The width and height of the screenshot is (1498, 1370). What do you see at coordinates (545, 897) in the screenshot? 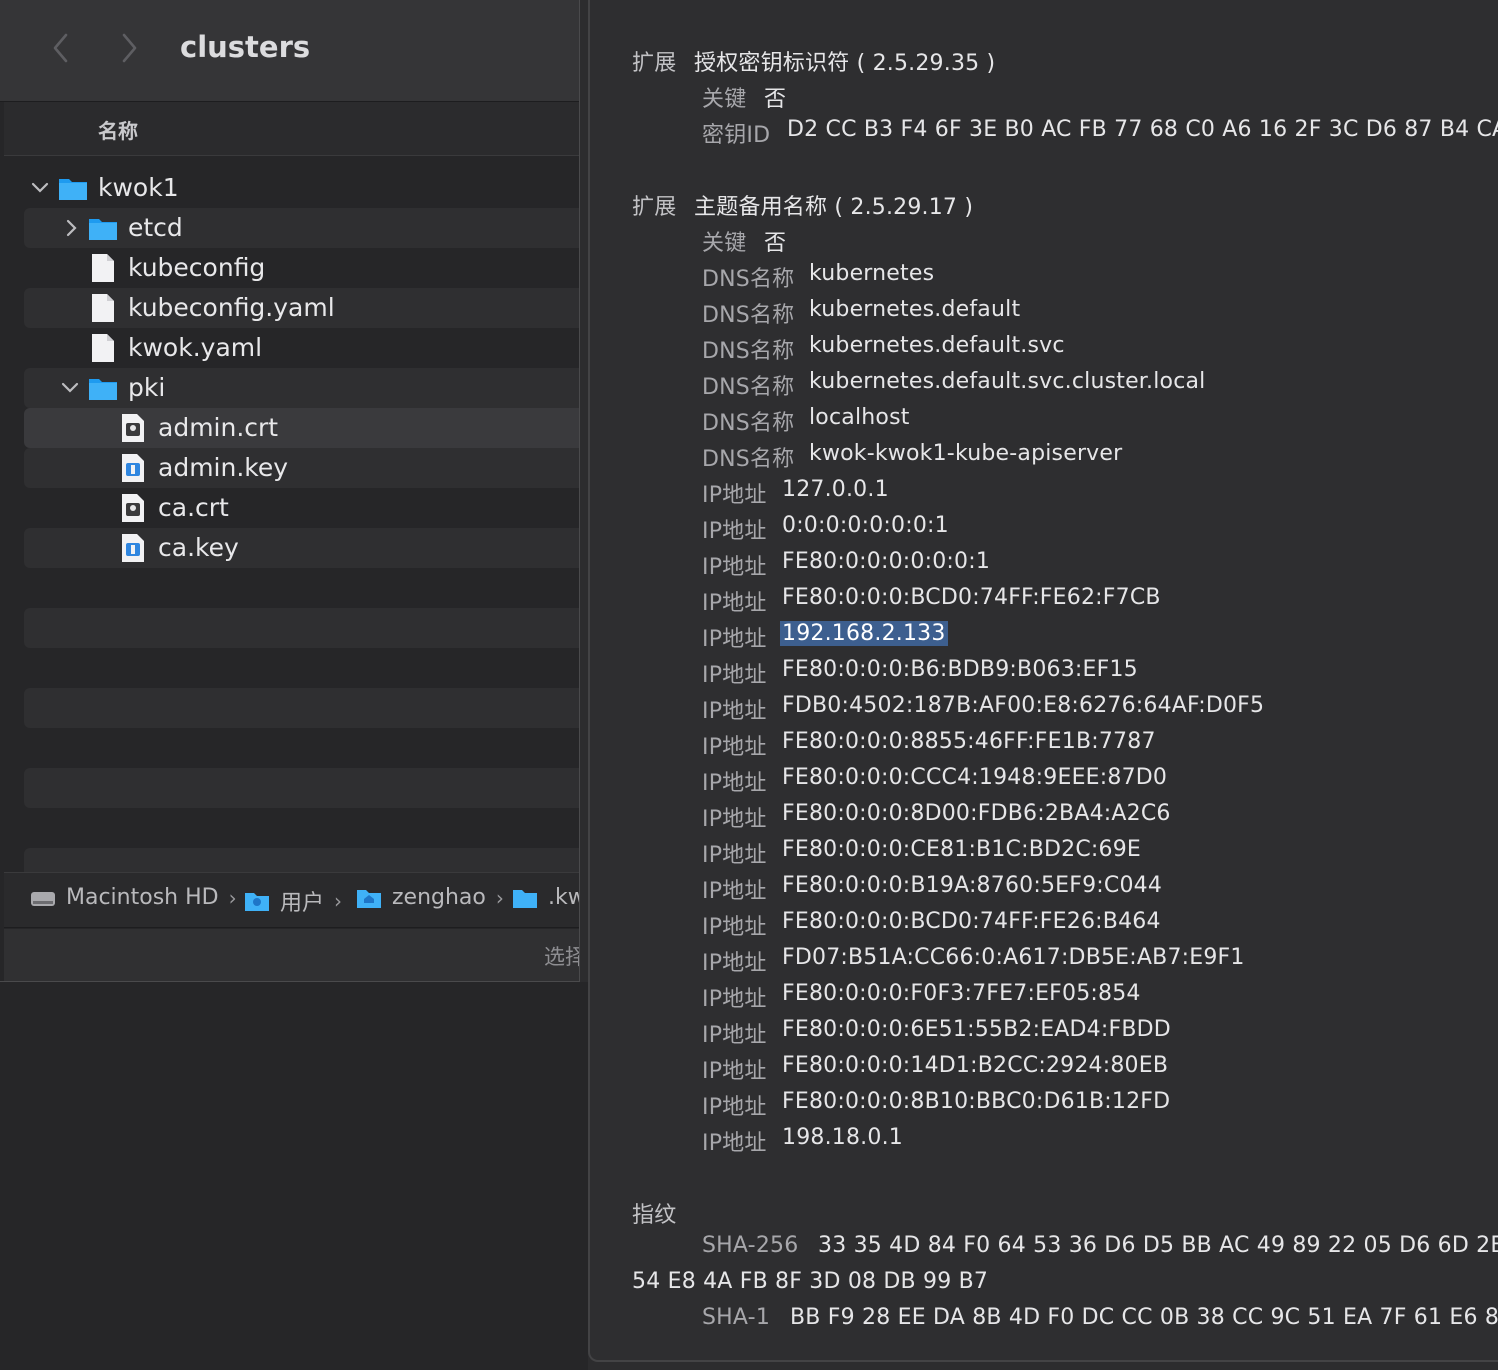
I see `path-item-kw: .kw` at bounding box center [545, 897].